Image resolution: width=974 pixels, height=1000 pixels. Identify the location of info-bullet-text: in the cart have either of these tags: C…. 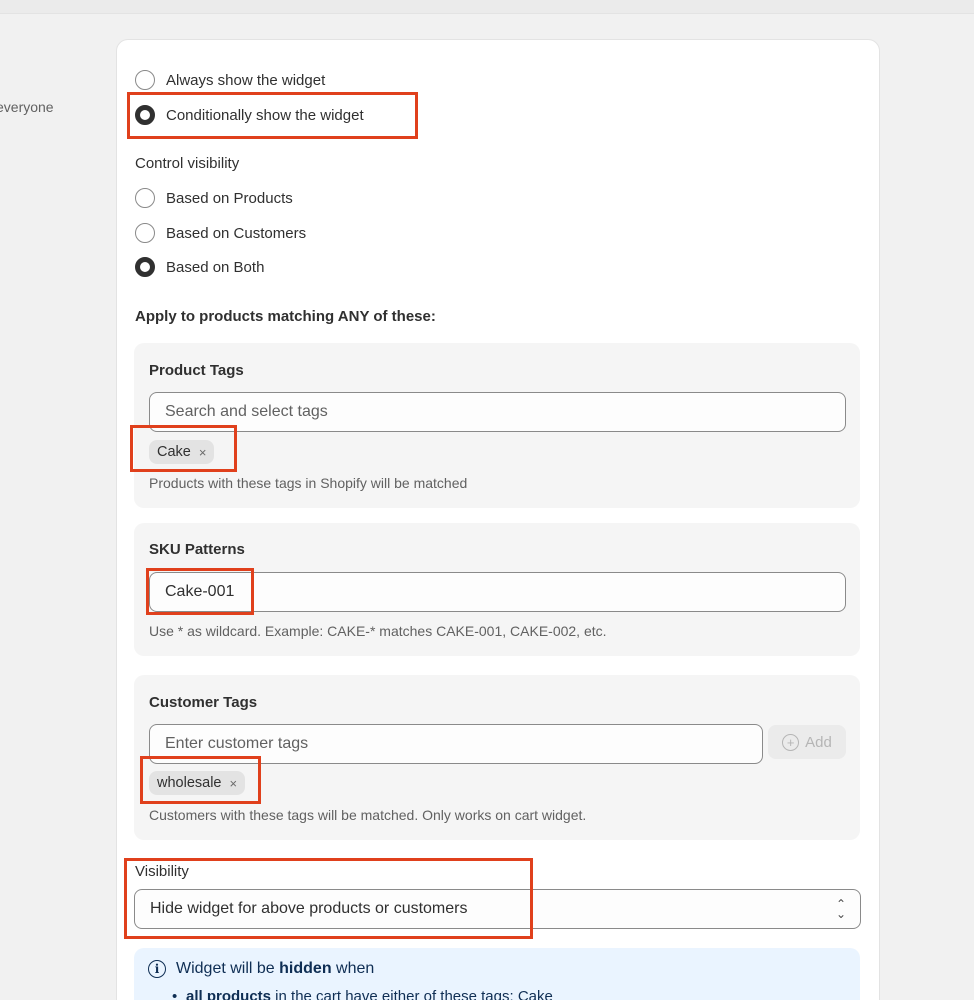
(412, 994).